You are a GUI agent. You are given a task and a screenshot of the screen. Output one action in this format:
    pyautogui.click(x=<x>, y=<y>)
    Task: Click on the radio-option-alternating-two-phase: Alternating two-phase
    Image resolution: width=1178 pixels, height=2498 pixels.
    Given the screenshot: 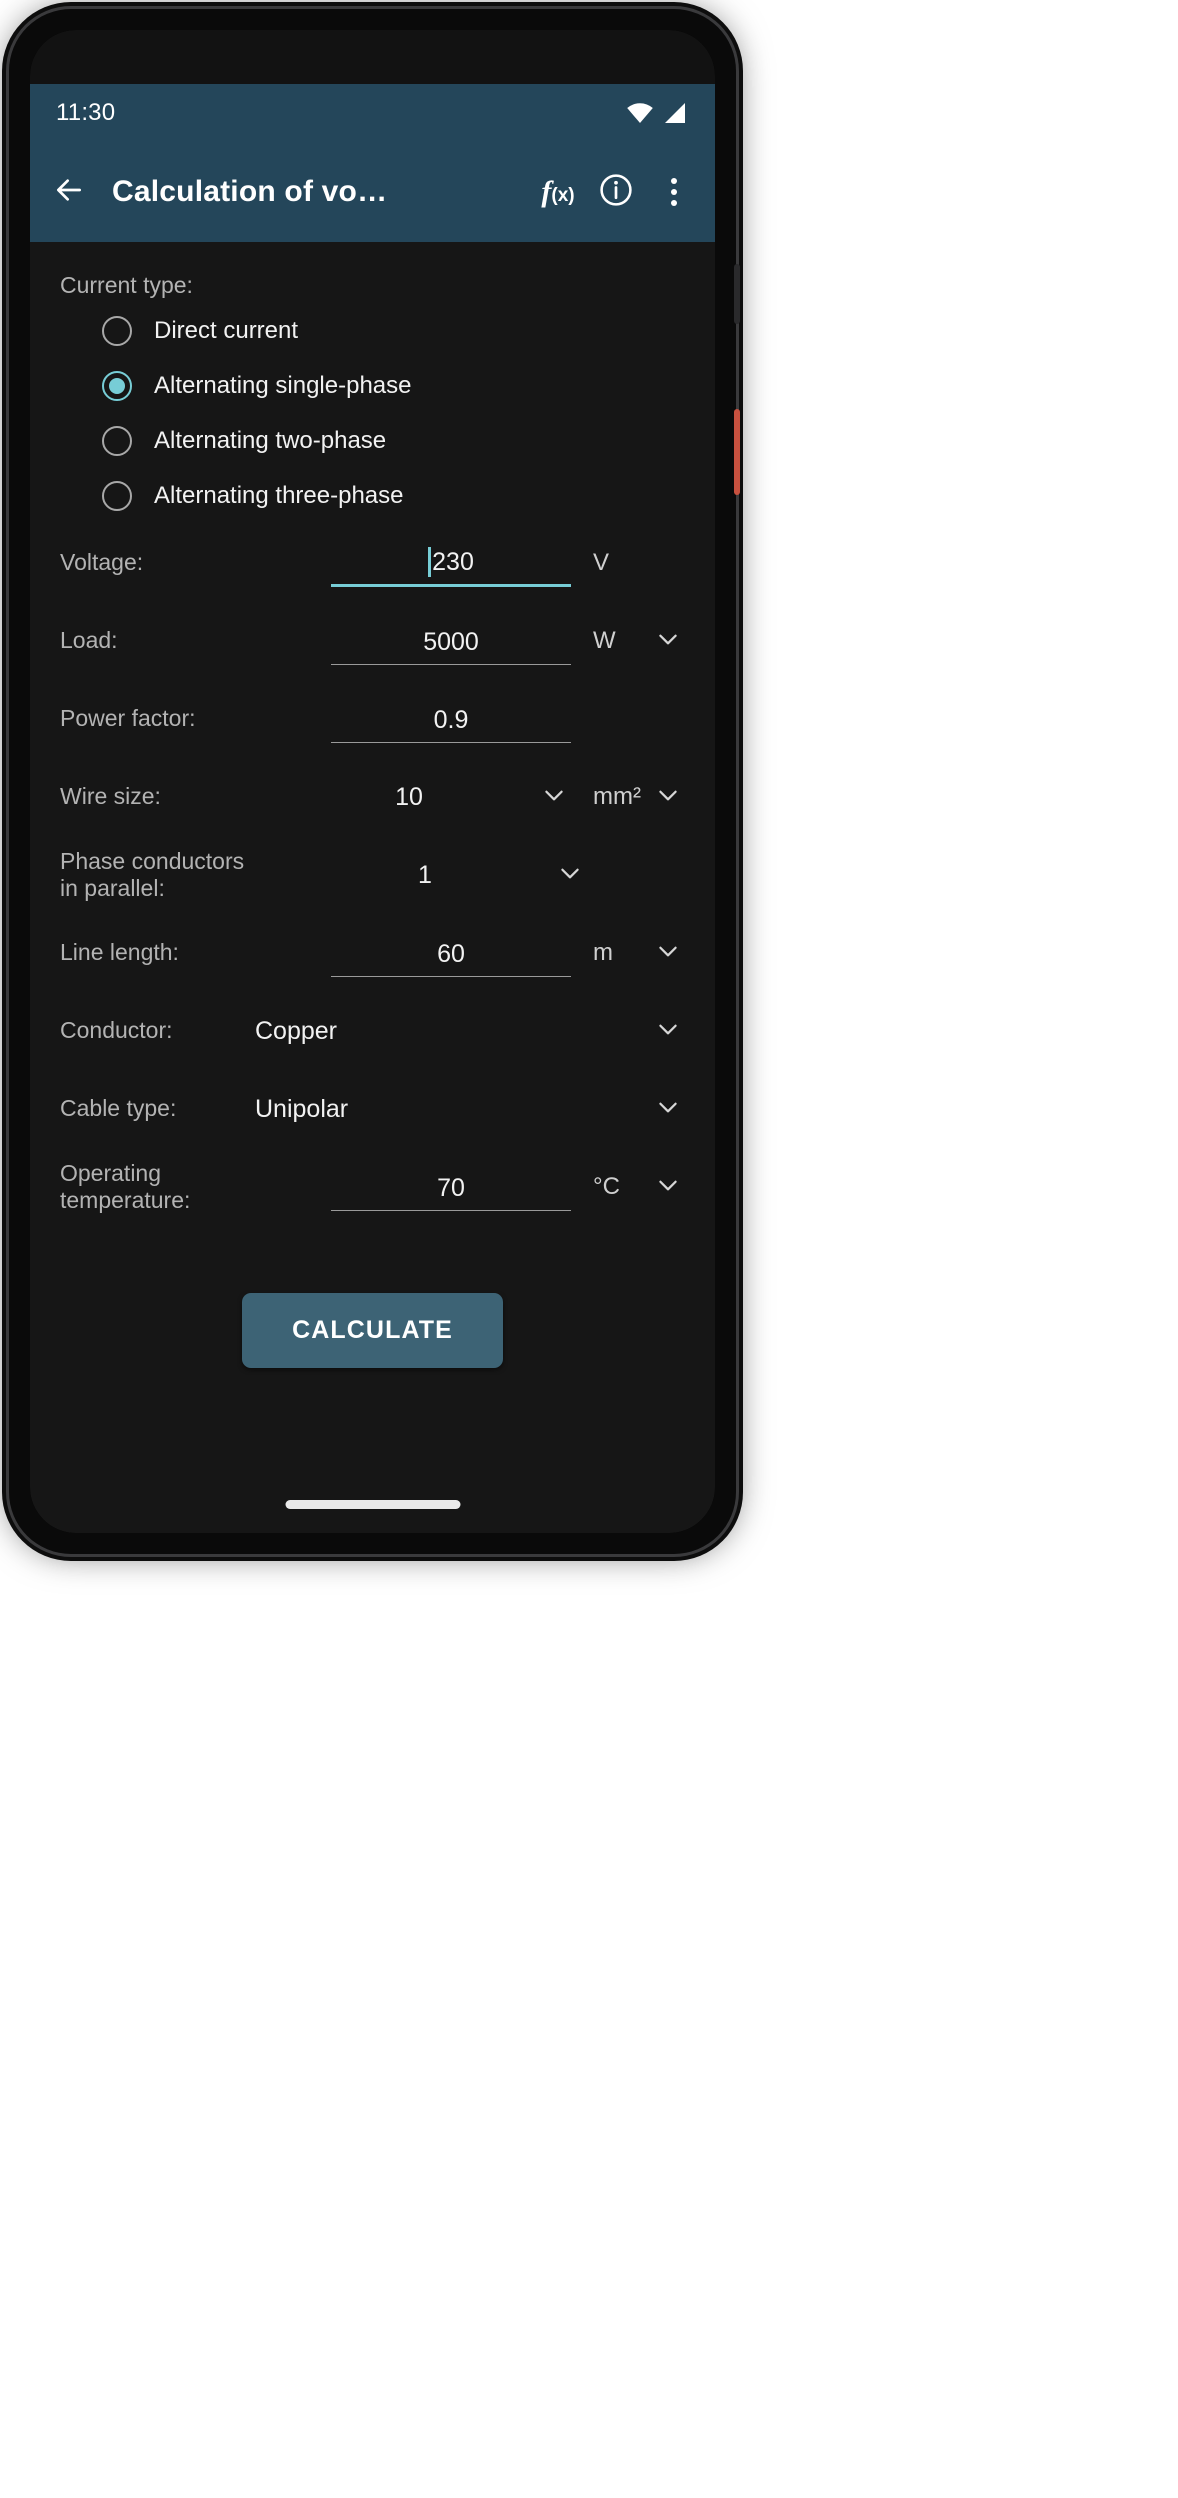 What is the action you would take?
    pyautogui.click(x=372, y=440)
    